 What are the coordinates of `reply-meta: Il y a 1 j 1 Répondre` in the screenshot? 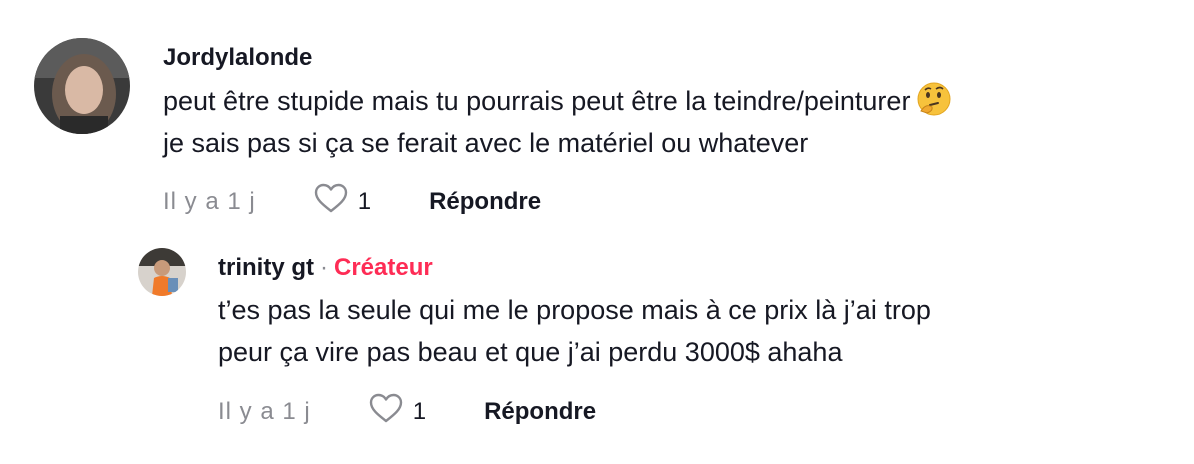 It's located at (407, 411).